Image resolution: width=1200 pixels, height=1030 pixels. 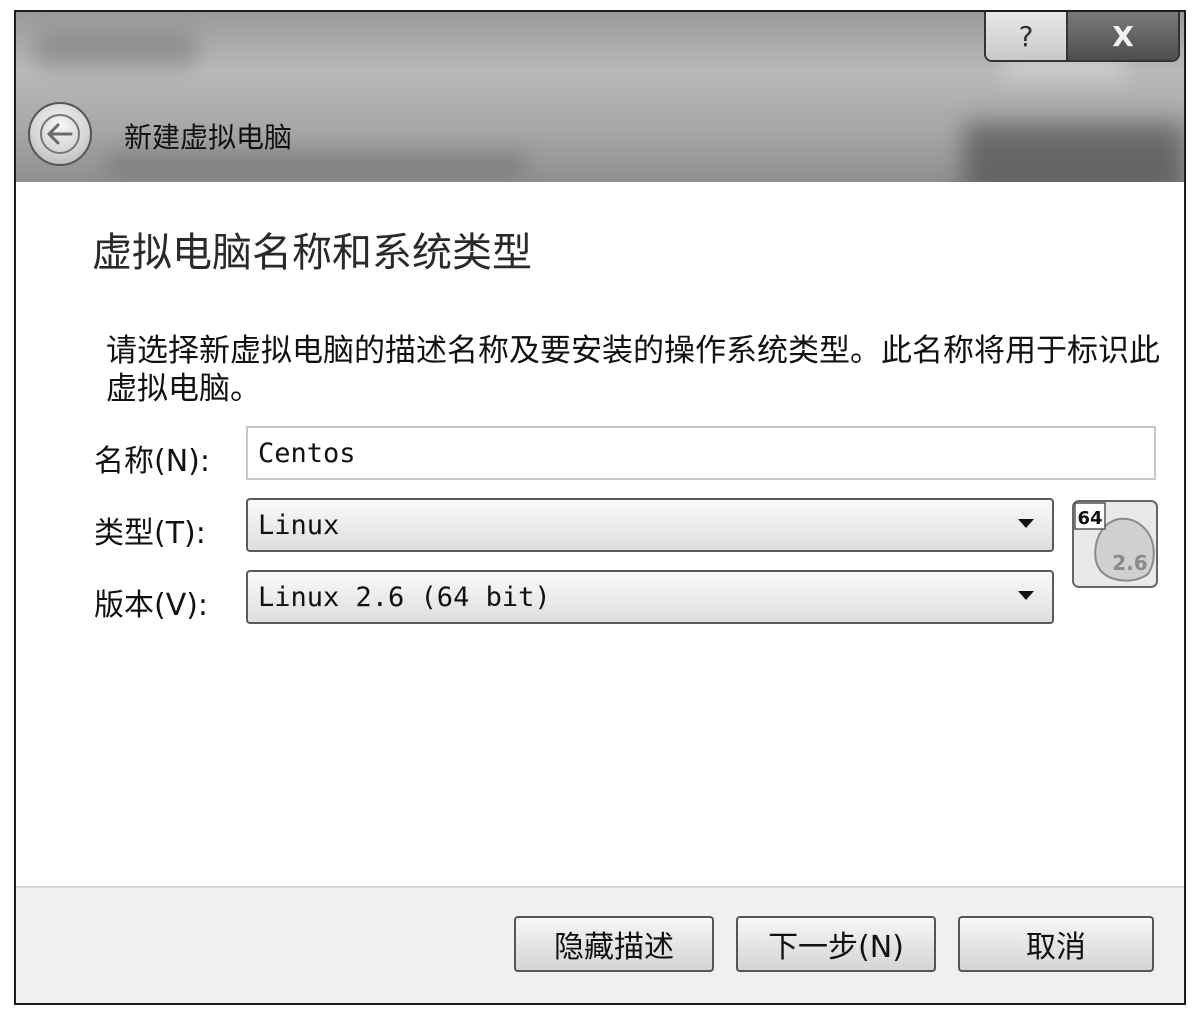 I want to click on back-arrow-icon, so click(x=60, y=134).